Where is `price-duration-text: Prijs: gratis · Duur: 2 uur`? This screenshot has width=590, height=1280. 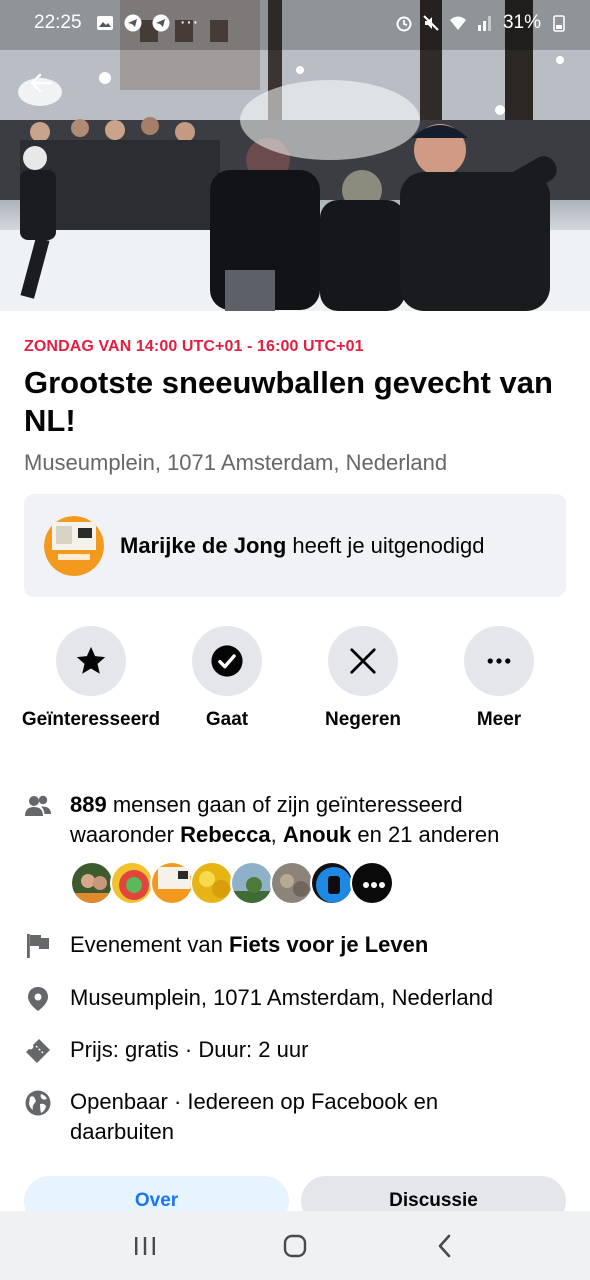 price-duration-text: Prijs: gratis · Duur: 2 uur is located at coordinates (189, 1049).